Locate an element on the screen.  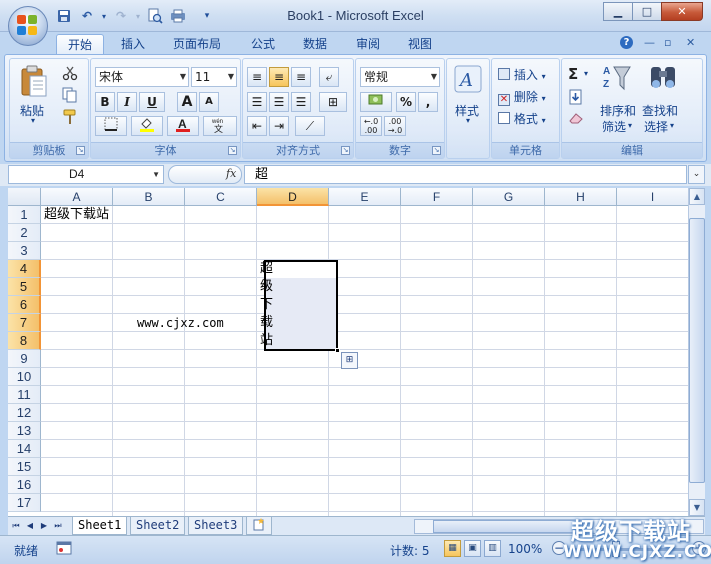
grow-font-button: A is located at coordinates (187, 102).